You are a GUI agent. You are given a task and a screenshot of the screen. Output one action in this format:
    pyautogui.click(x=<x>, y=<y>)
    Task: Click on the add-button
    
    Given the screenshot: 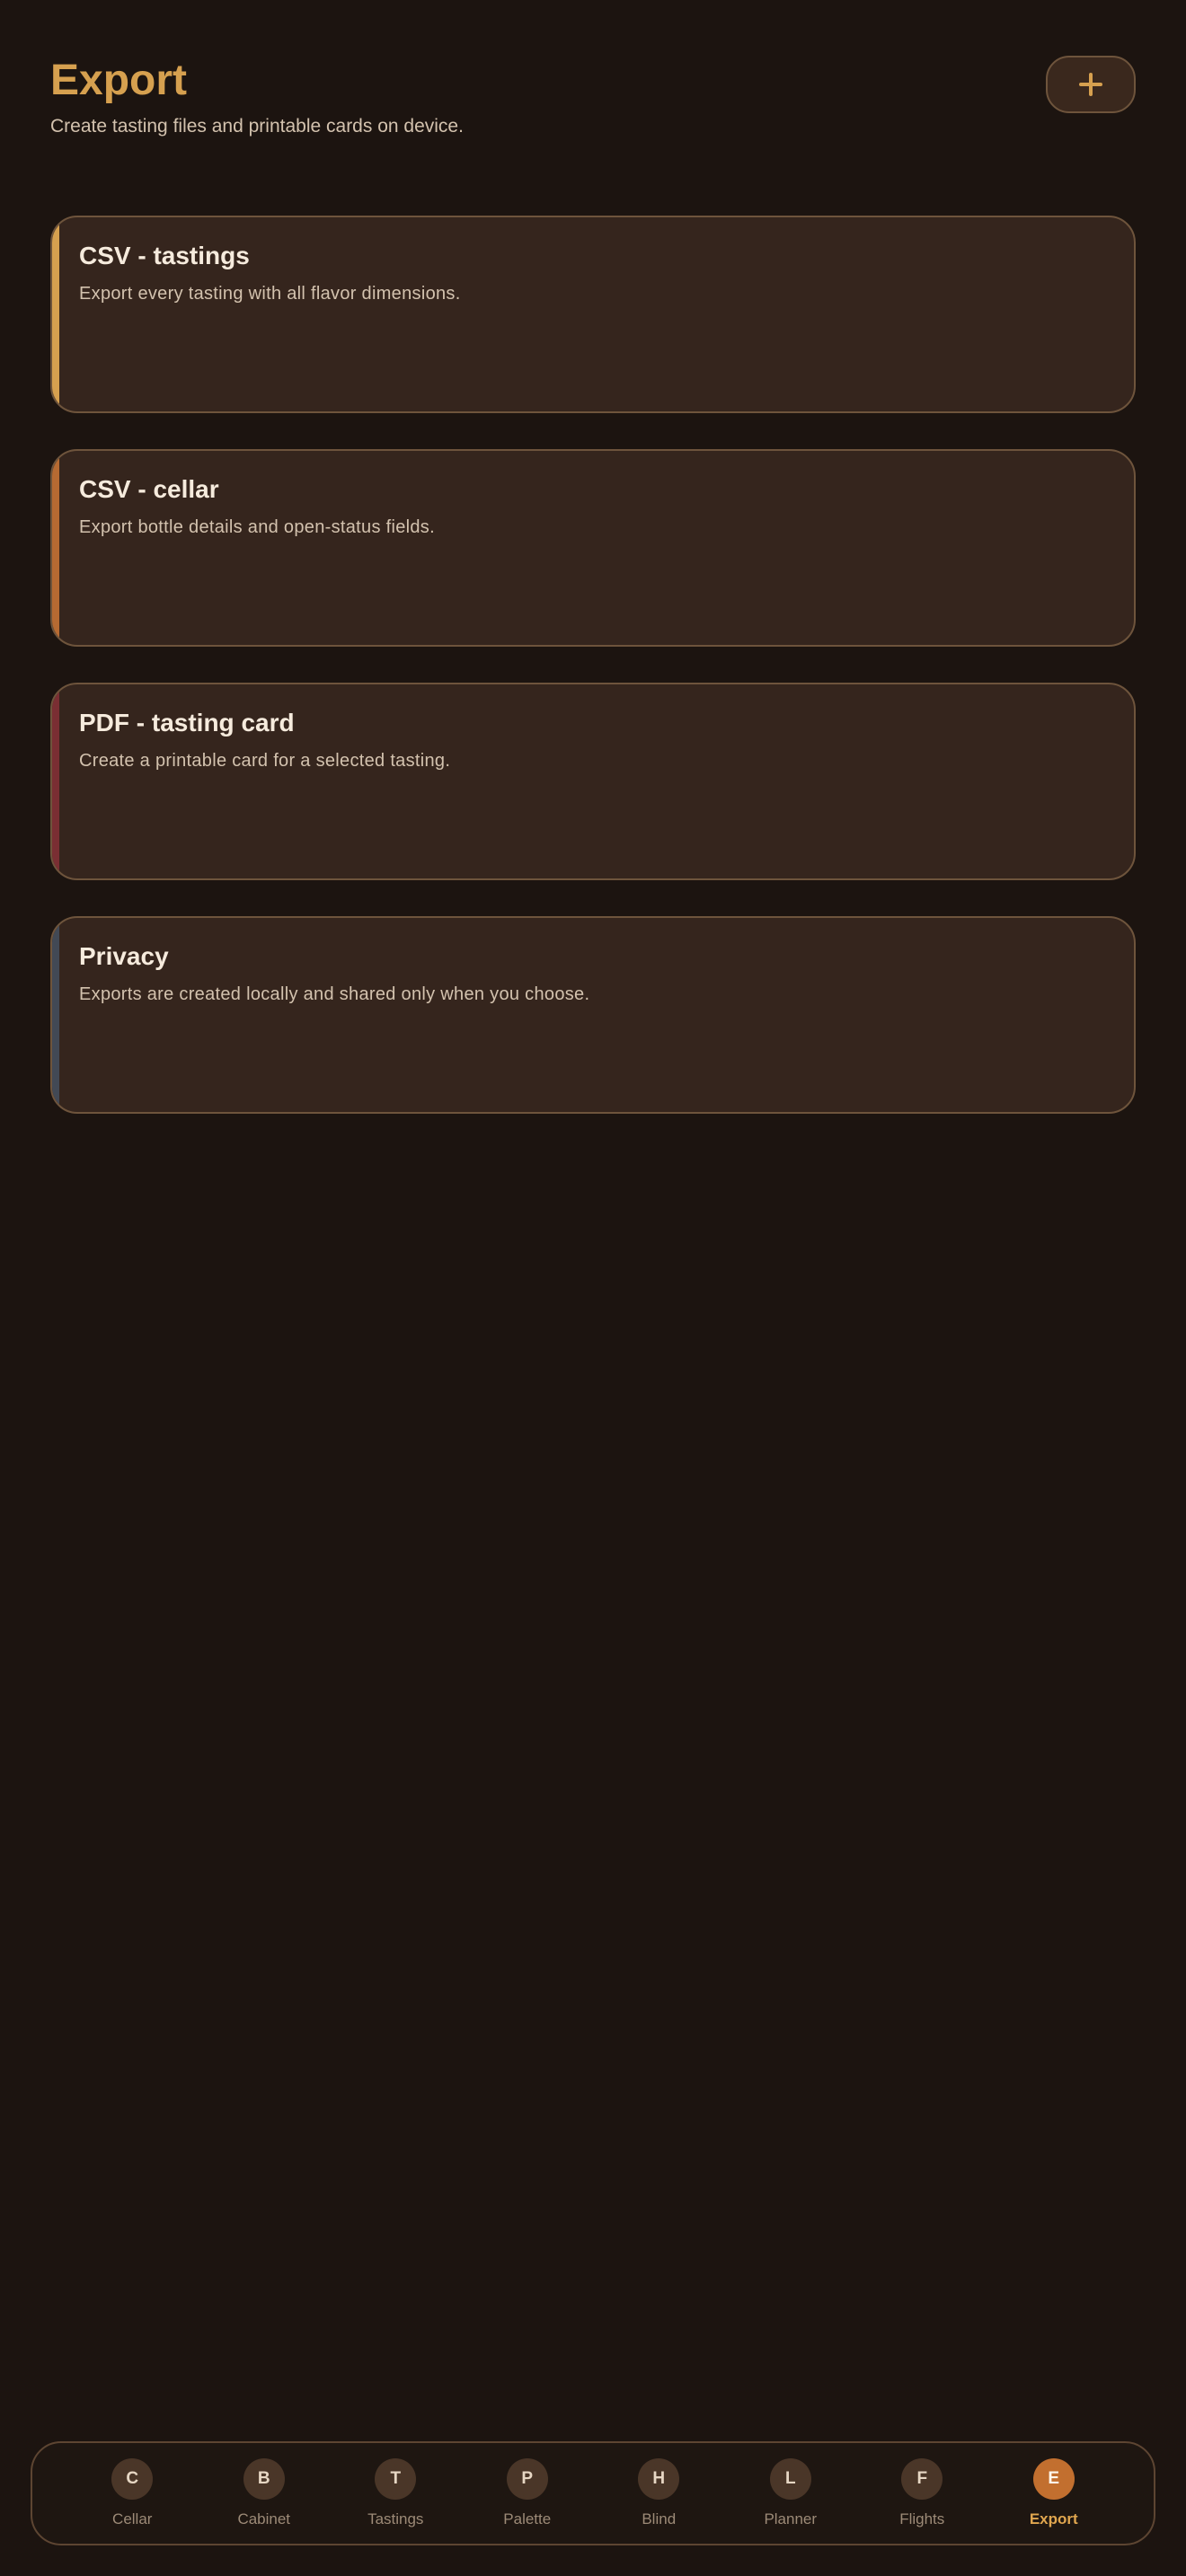 What is the action you would take?
    pyautogui.click(x=1091, y=84)
    